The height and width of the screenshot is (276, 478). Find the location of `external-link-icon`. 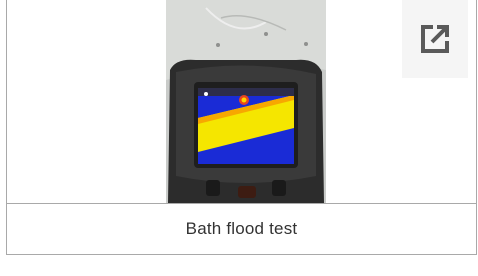

external-link-icon is located at coordinates (435, 39).